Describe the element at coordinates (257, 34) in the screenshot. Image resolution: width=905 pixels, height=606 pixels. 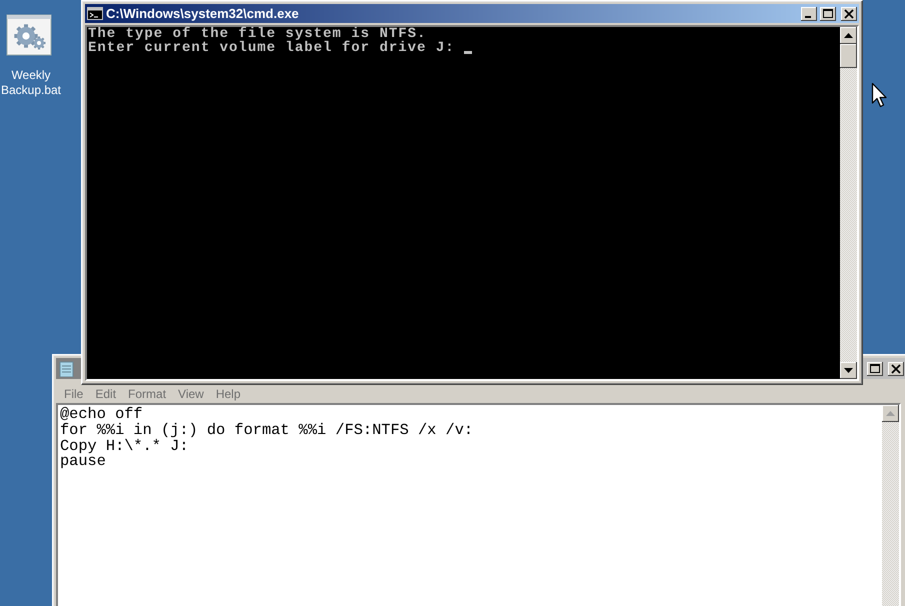
I see `console-line: The type of the file system is NTFS.` at that location.